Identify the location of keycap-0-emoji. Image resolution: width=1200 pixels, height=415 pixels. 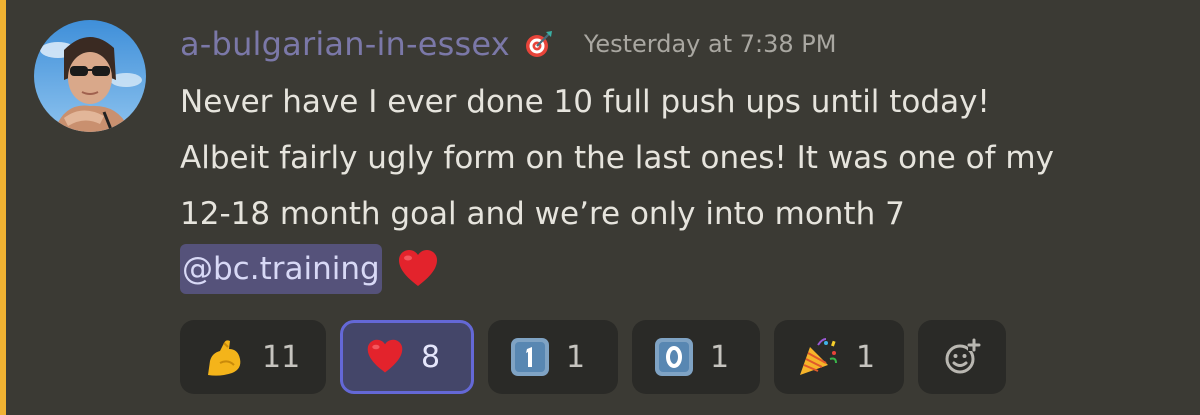
(674, 357).